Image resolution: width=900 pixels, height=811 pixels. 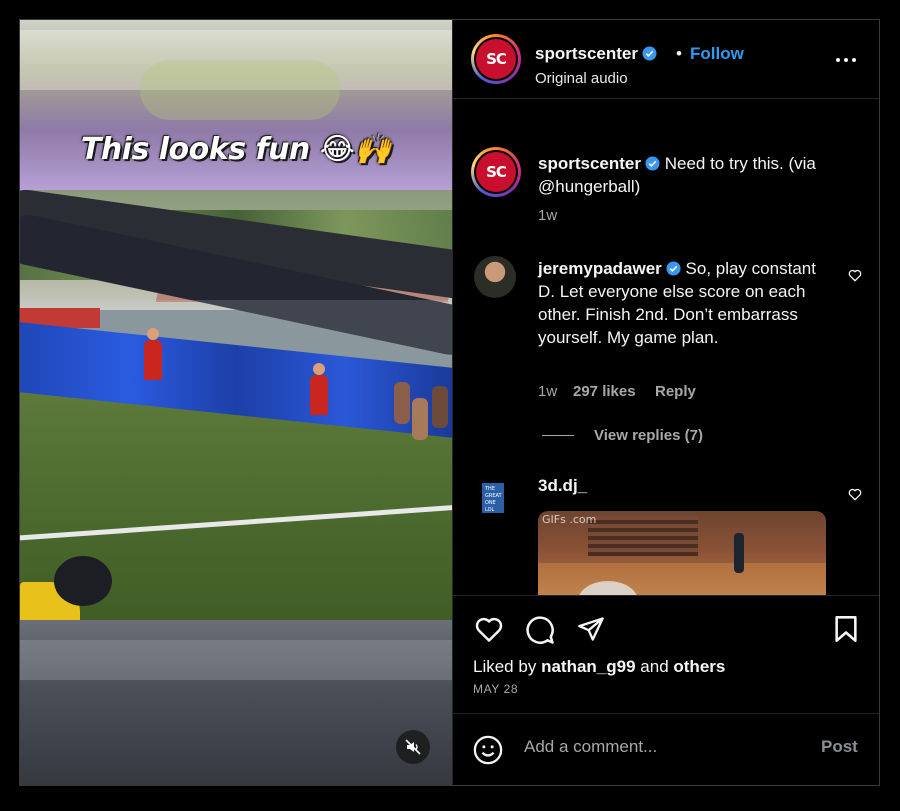 What do you see at coordinates (600, 268) in the screenshot?
I see `comment-username: jeremypadawer` at bounding box center [600, 268].